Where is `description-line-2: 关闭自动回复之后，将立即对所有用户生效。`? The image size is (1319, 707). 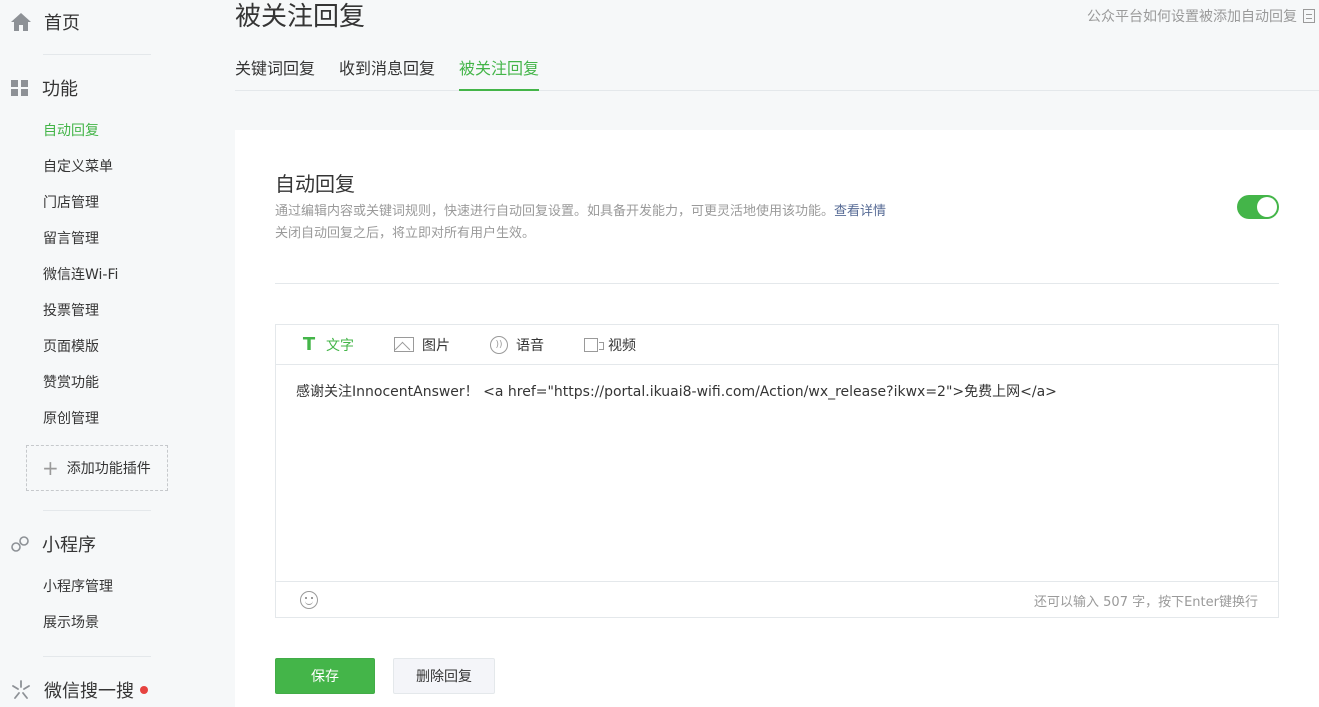
description-line-2: 关闭自动回复之后，将立即对所有用户生效。 is located at coordinates (405, 233).